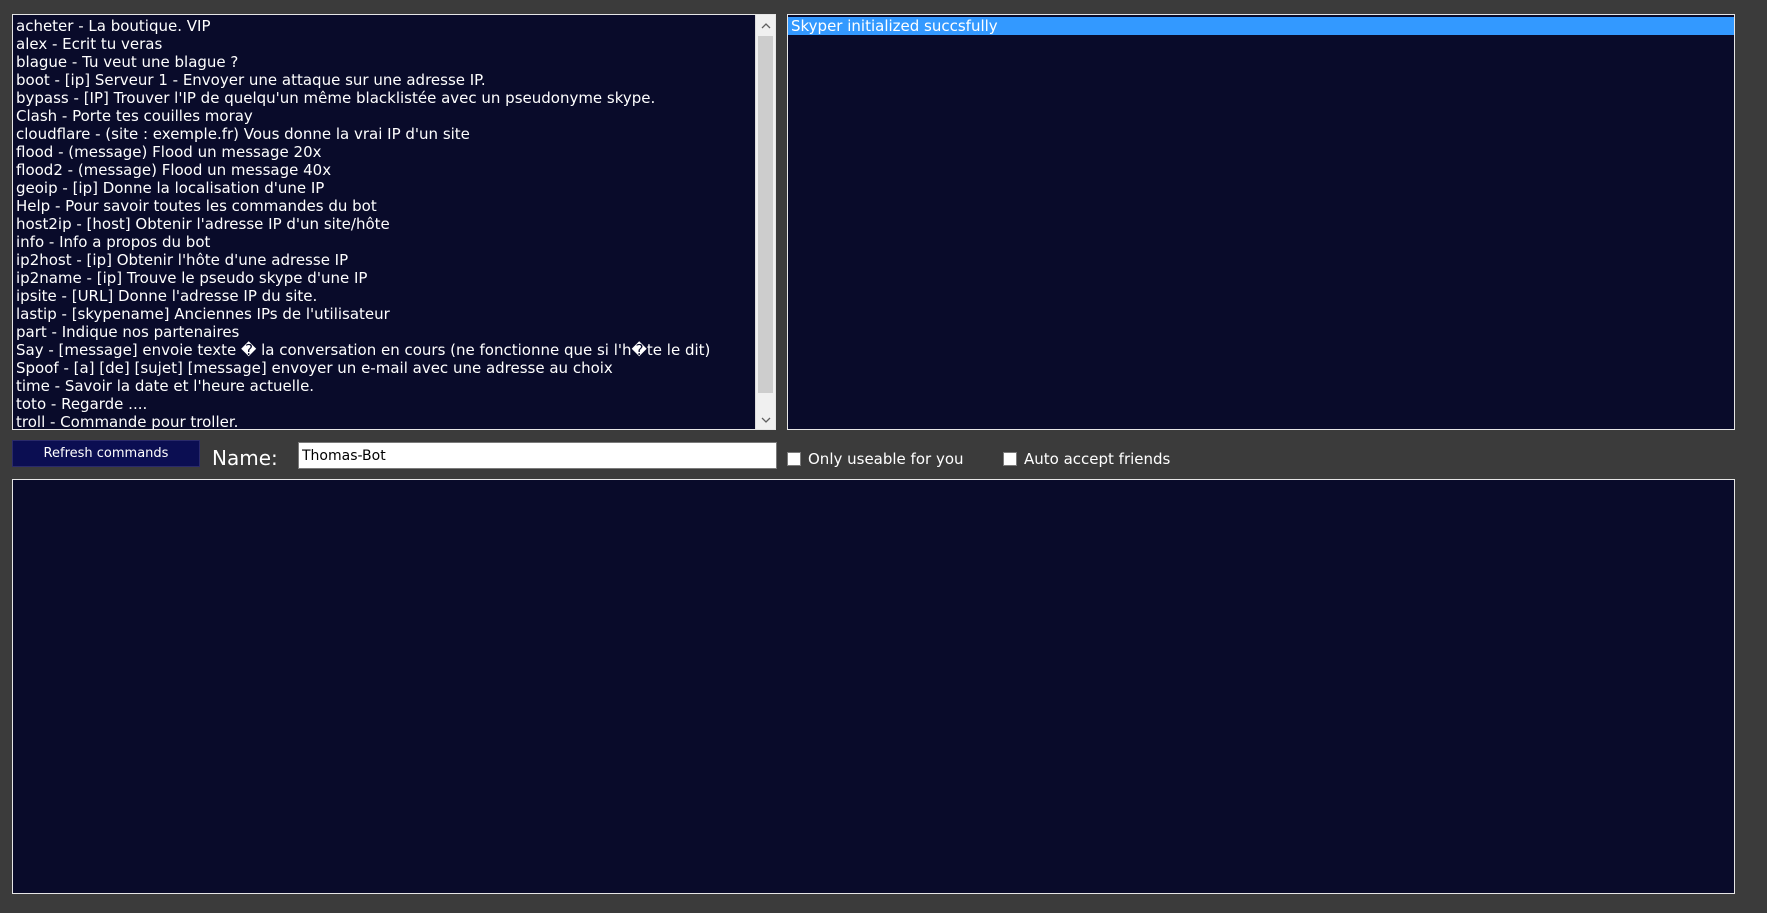 This screenshot has height=913, width=1767. I want to click on command-item: flood2 - (message) Flood un message 40x, so click(384, 170).